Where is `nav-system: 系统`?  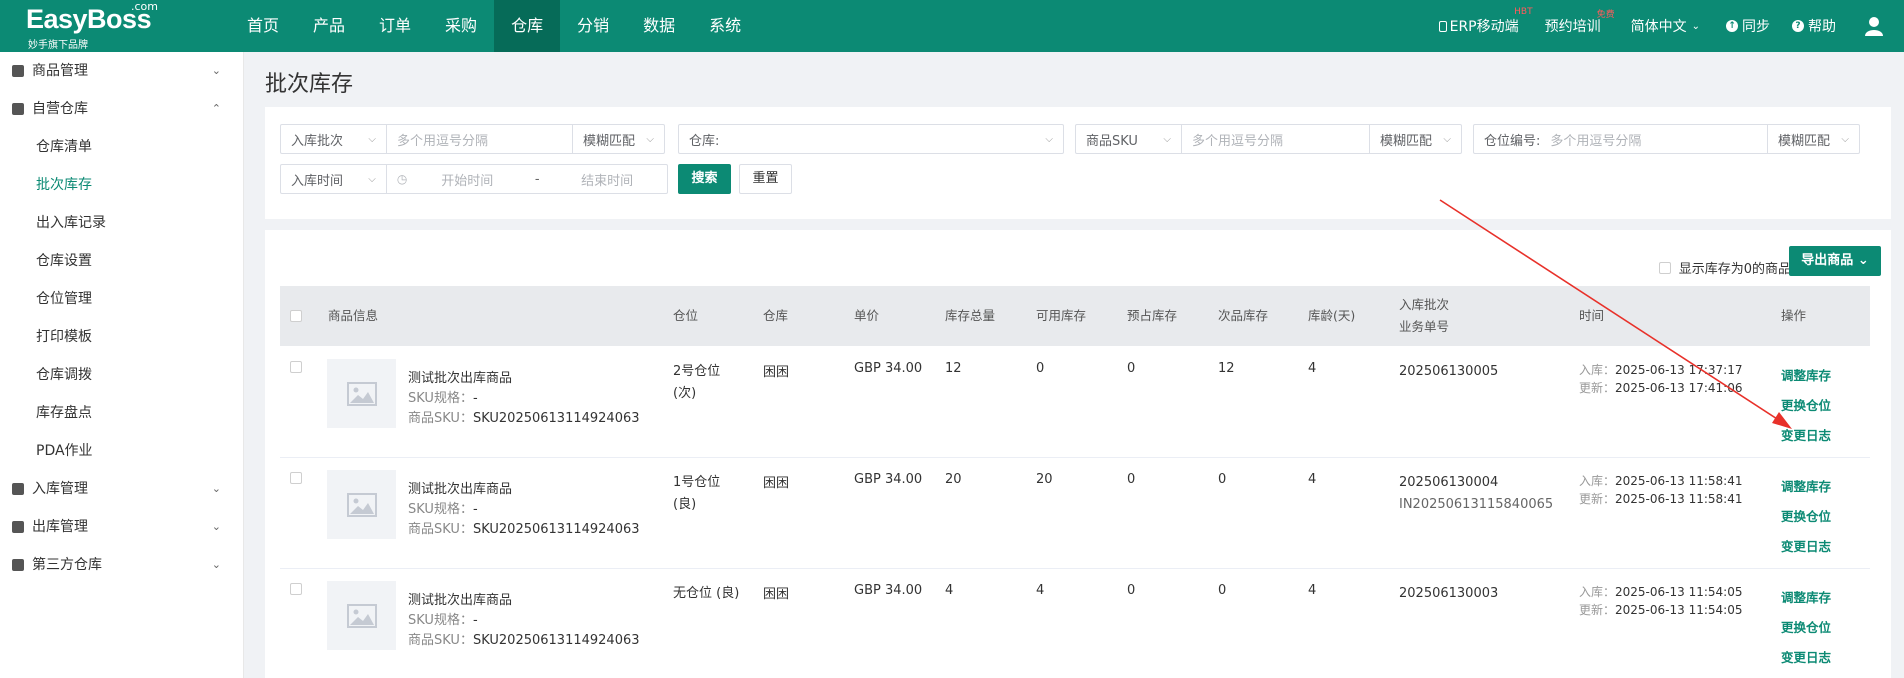 nav-system: 系统 is located at coordinates (725, 26).